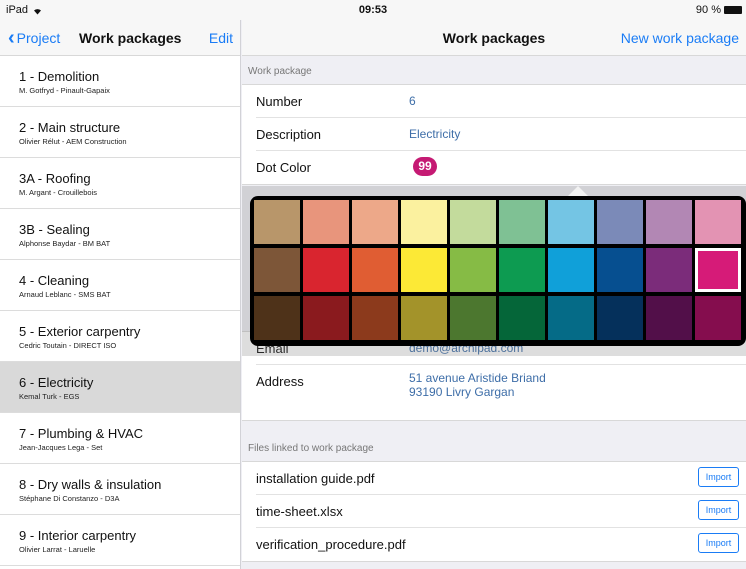 This screenshot has height=569, width=746. What do you see at coordinates (34, 38) in the screenshot?
I see `back-button: ‹ Project` at bounding box center [34, 38].